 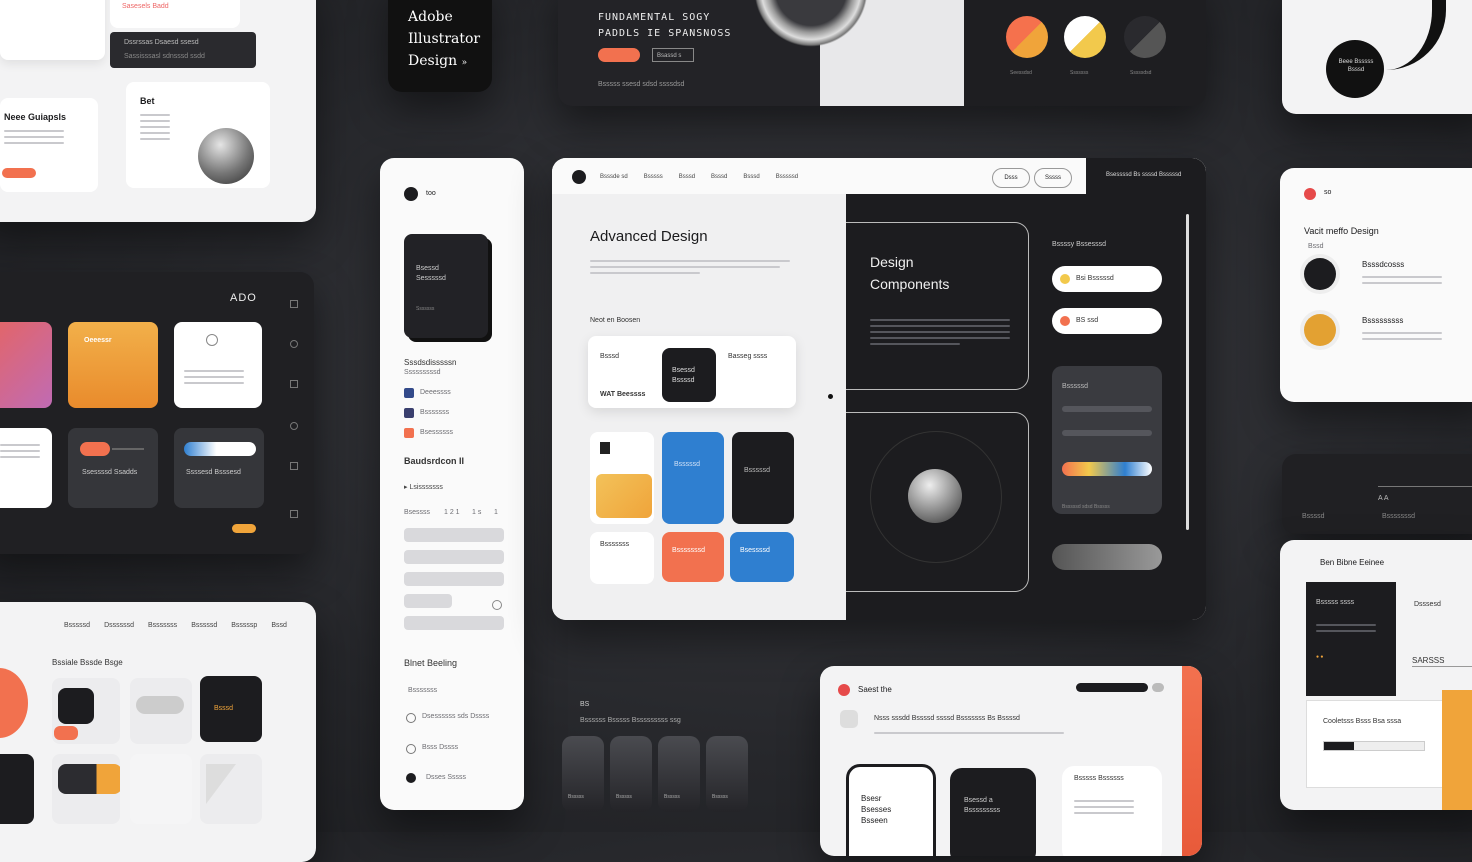 What do you see at coordinates (279, 625) in the screenshot?
I see `tab-6: Bssd` at bounding box center [279, 625].